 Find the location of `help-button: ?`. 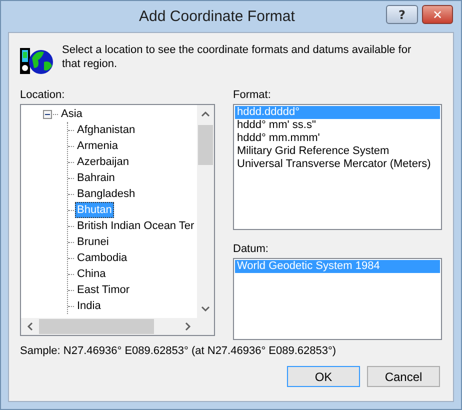

help-button: ? is located at coordinates (402, 14).